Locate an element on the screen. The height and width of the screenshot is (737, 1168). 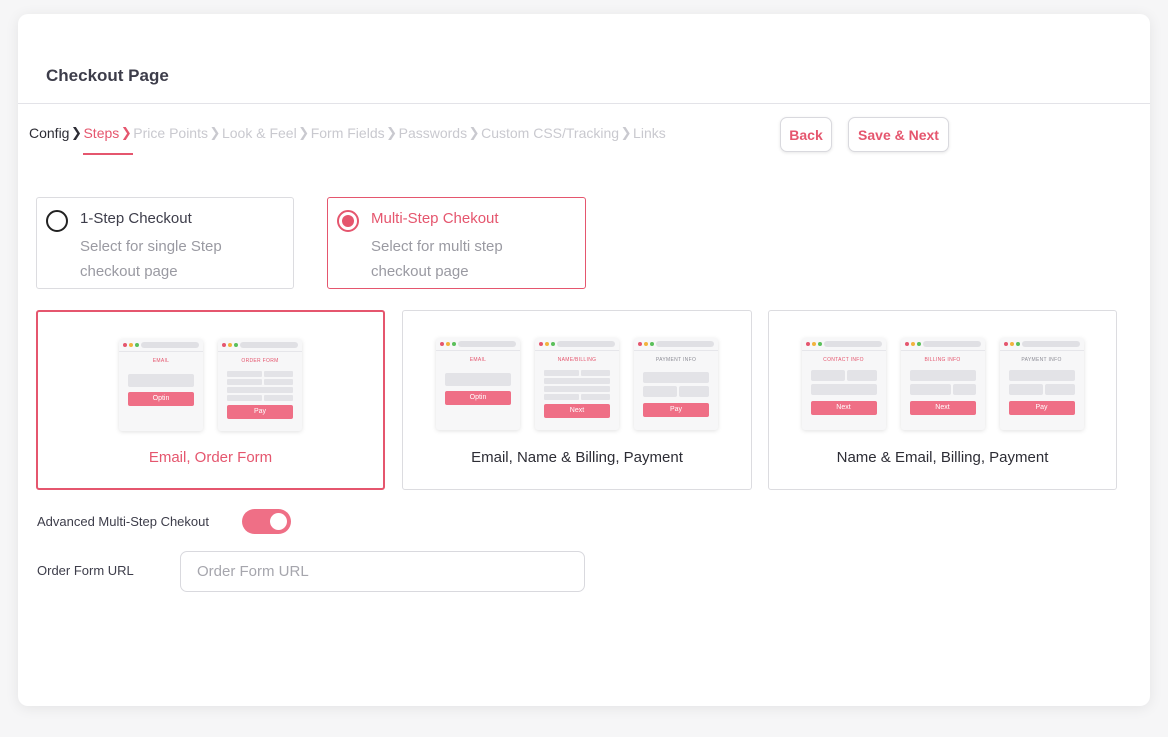
toggle-knob is located at coordinates (278, 521).